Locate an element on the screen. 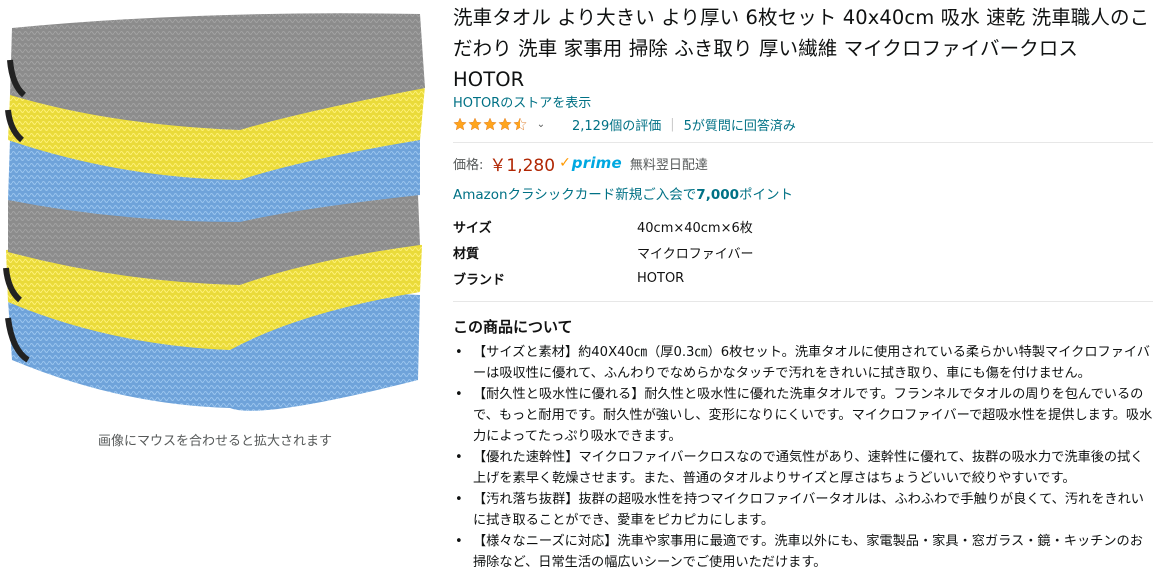 The width and height of the screenshot is (1157, 573). star-half-icon is located at coordinates (520, 124).